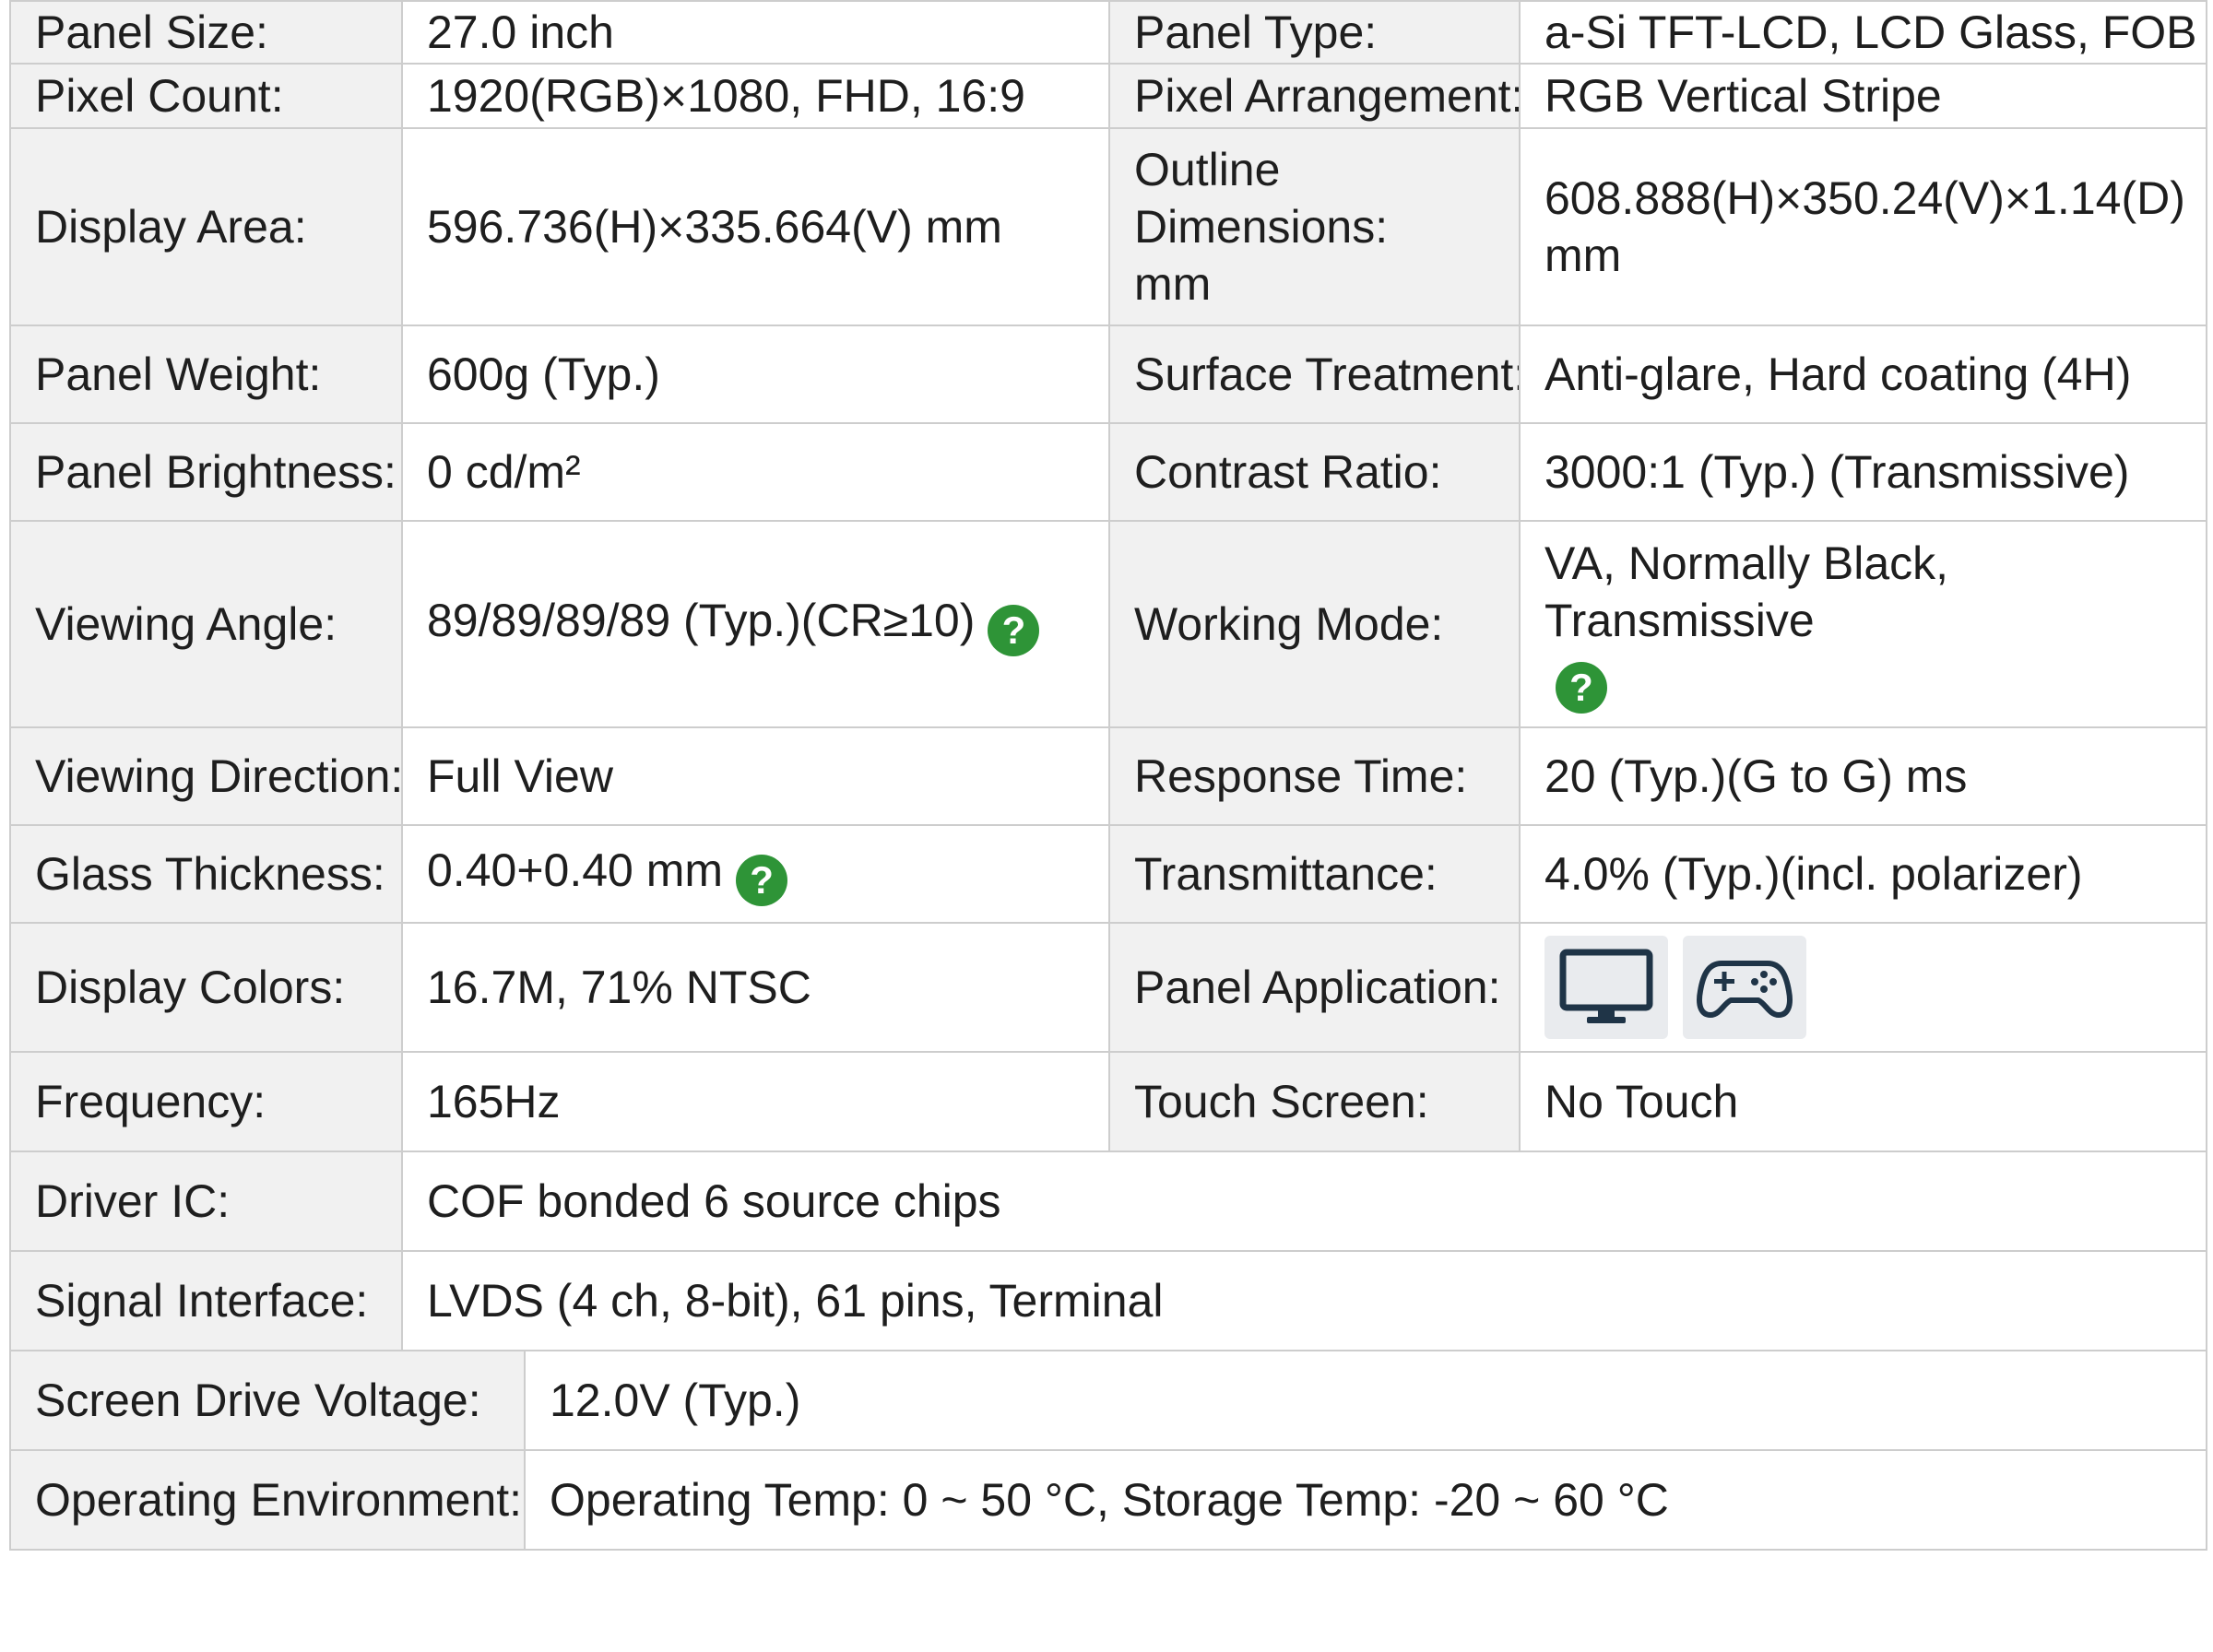 This screenshot has width=2213, height=1652. What do you see at coordinates (206, 226) in the screenshot?
I see `display-area-label: Display Area:` at bounding box center [206, 226].